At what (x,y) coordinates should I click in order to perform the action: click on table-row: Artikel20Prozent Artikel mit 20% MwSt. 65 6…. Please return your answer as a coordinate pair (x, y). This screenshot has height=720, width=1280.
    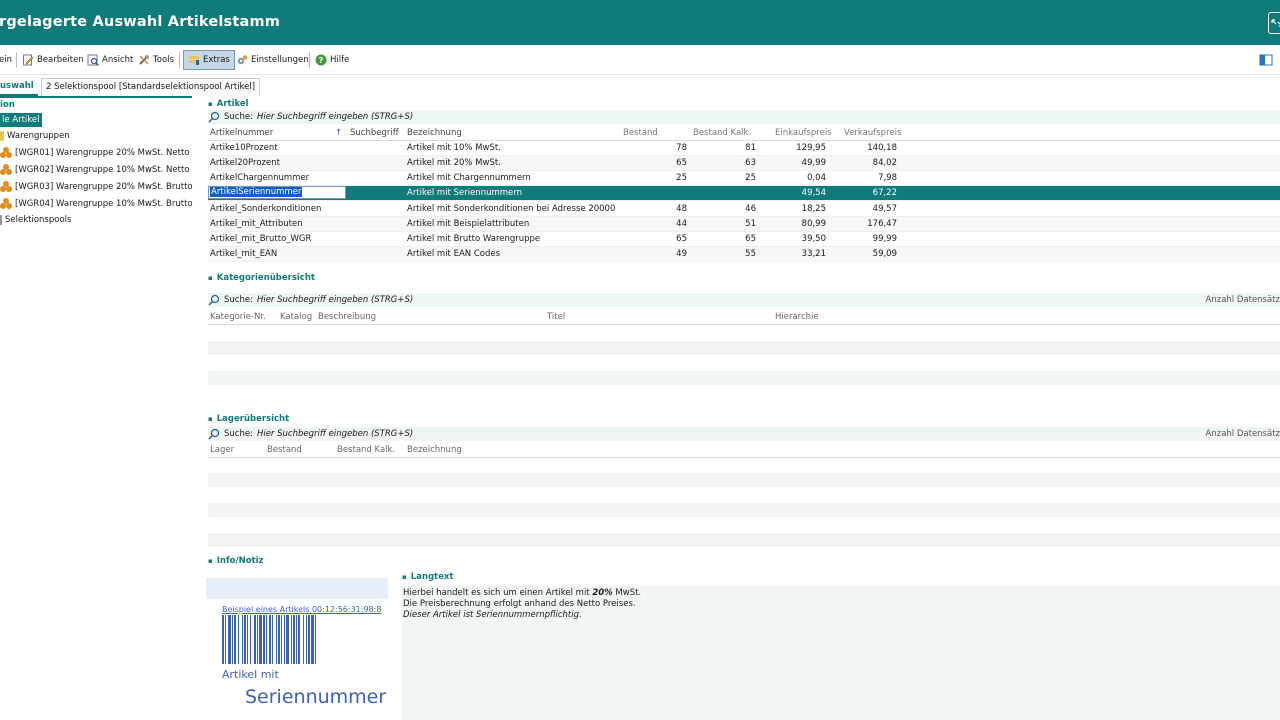
    Looking at the image, I should click on (744, 163).